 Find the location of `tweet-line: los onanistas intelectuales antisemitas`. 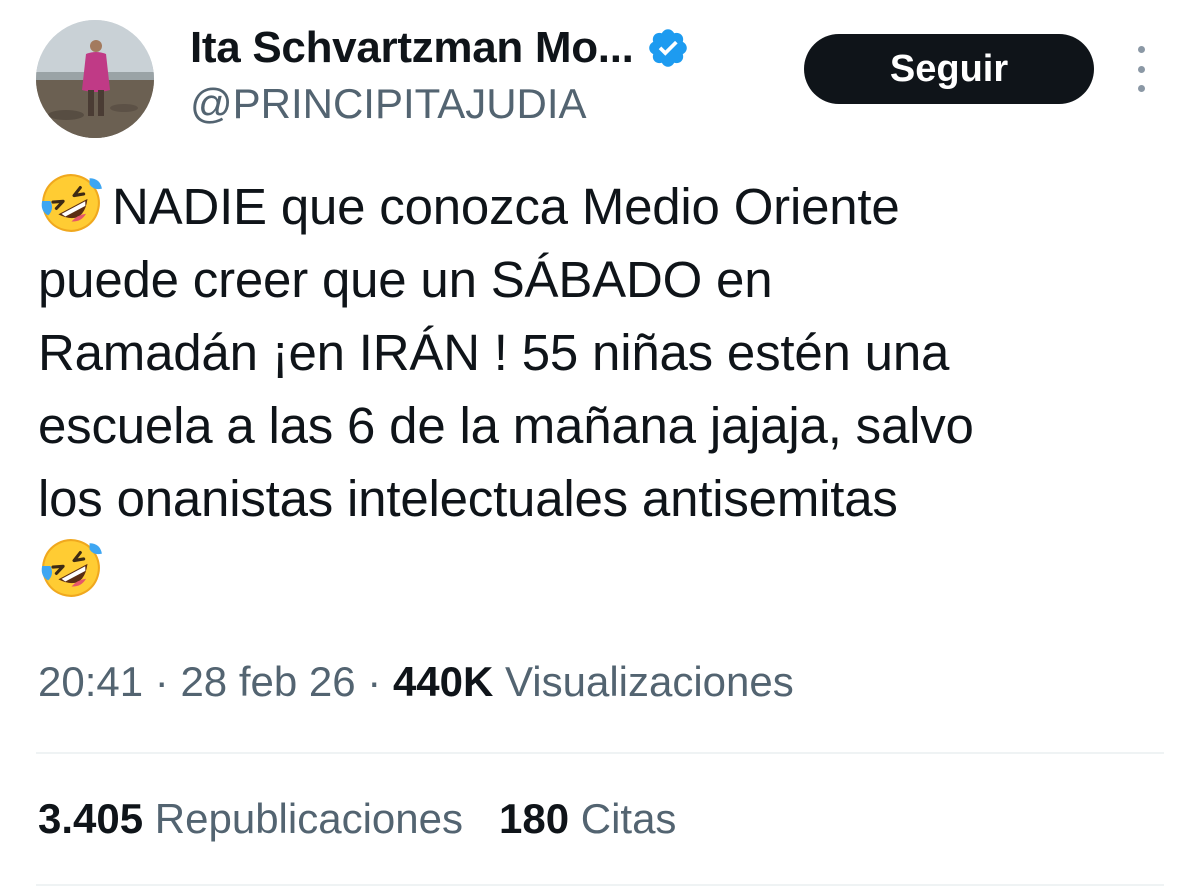

tweet-line: los onanistas intelectuales antisemitas is located at coordinates (468, 498).